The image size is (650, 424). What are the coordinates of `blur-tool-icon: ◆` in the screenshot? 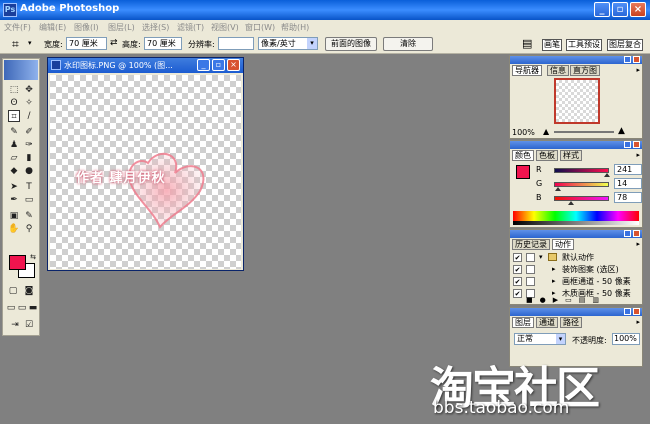 It's located at (14, 171).